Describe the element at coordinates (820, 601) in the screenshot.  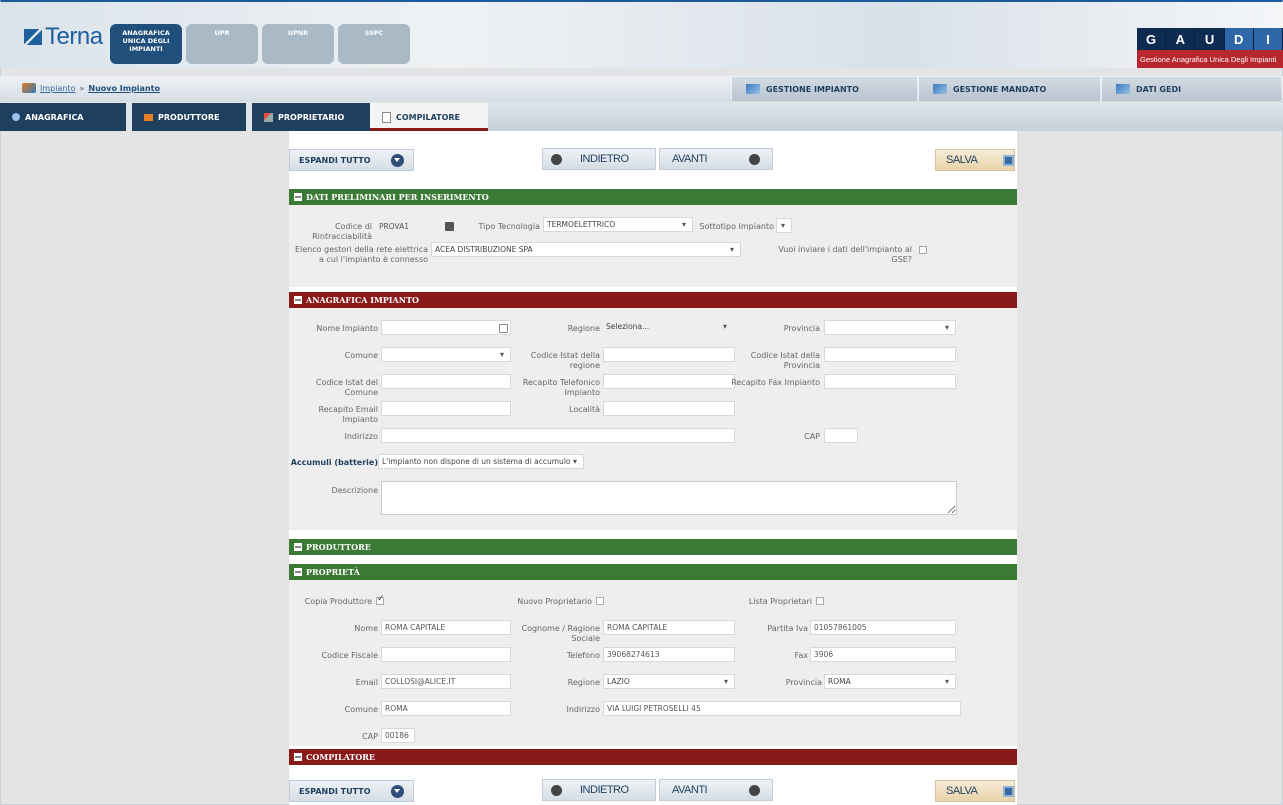
I see `lista-proprietari-checkbox` at that location.